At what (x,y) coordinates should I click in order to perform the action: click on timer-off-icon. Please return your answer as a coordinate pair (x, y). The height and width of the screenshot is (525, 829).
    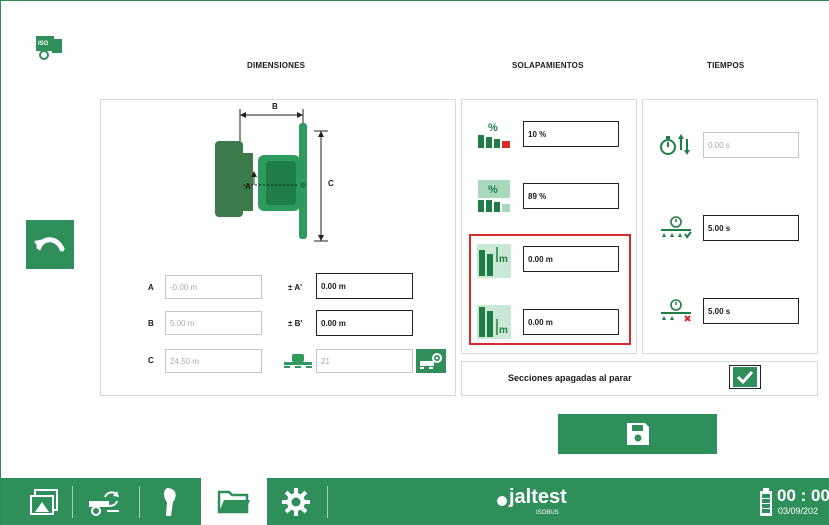
    Looking at the image, I should click on (676, 310).